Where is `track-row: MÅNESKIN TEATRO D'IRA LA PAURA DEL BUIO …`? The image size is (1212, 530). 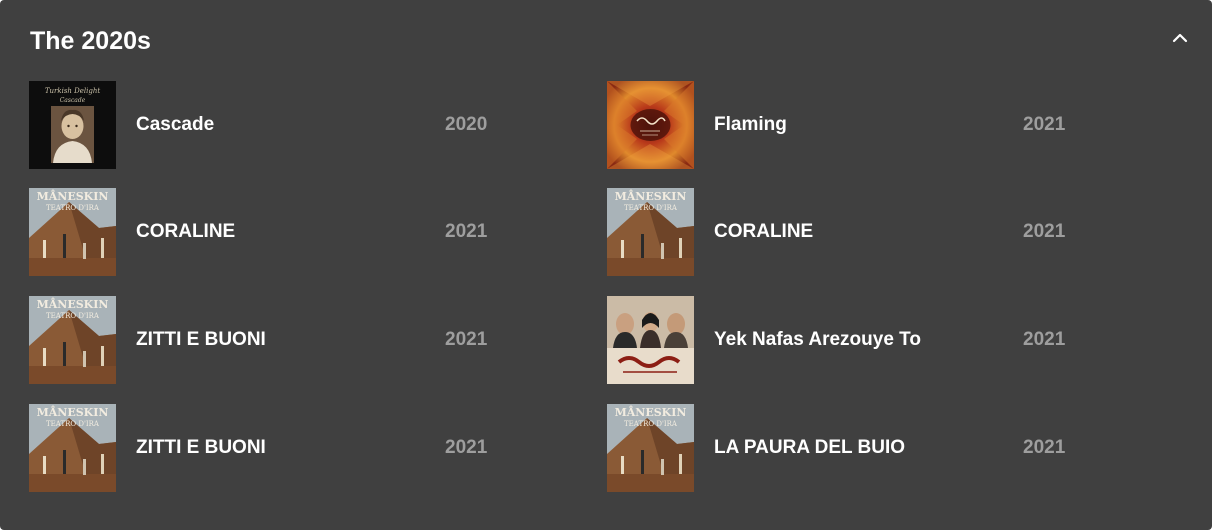 track-row: MÅNESKIN TEATRO D'IRA LA PAURA DEL BUIO … is located at coordinates (887, 448).